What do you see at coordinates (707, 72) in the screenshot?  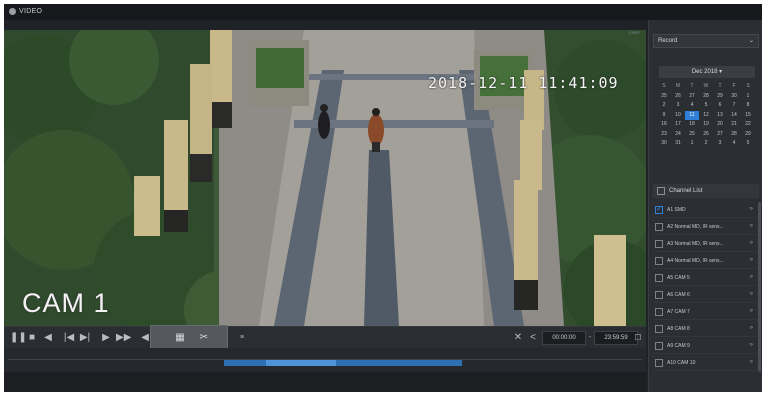 I see `calendar-month-header: Dec 2018 ▾` at bounding box center [707, 72].